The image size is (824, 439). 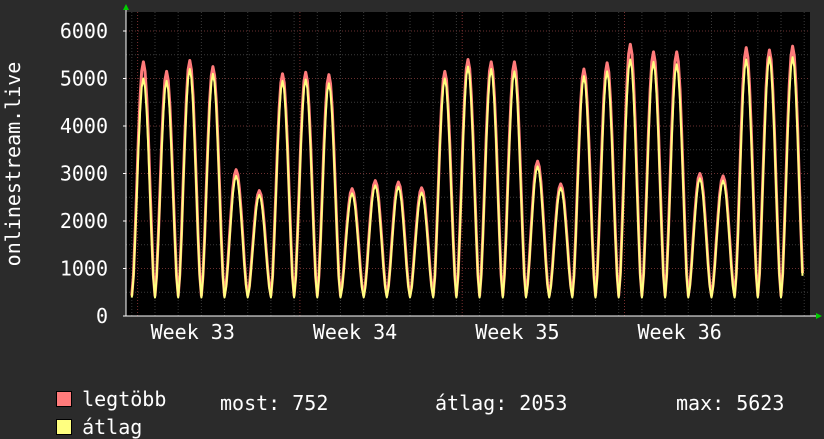 What do you see at coordinates (193, 332) in the screenshot?
I see `x-tick-label: Week 33` at bounding box center [193, 332].